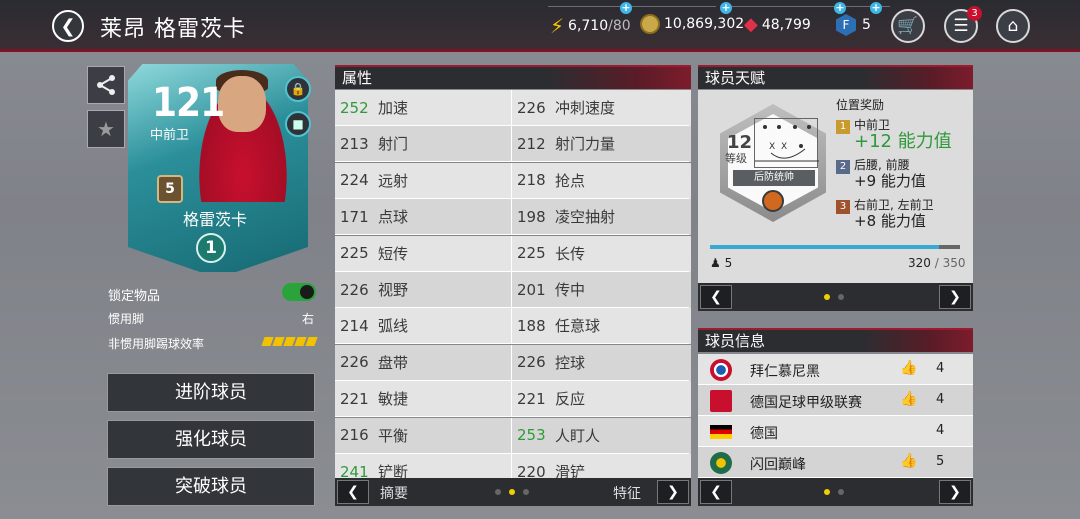  What do you see at coordinates (835, 369) in the screenshot?
I see `player-info-row: 拜仁慕尼黑 👍 4` at bounding box center [835, 369].